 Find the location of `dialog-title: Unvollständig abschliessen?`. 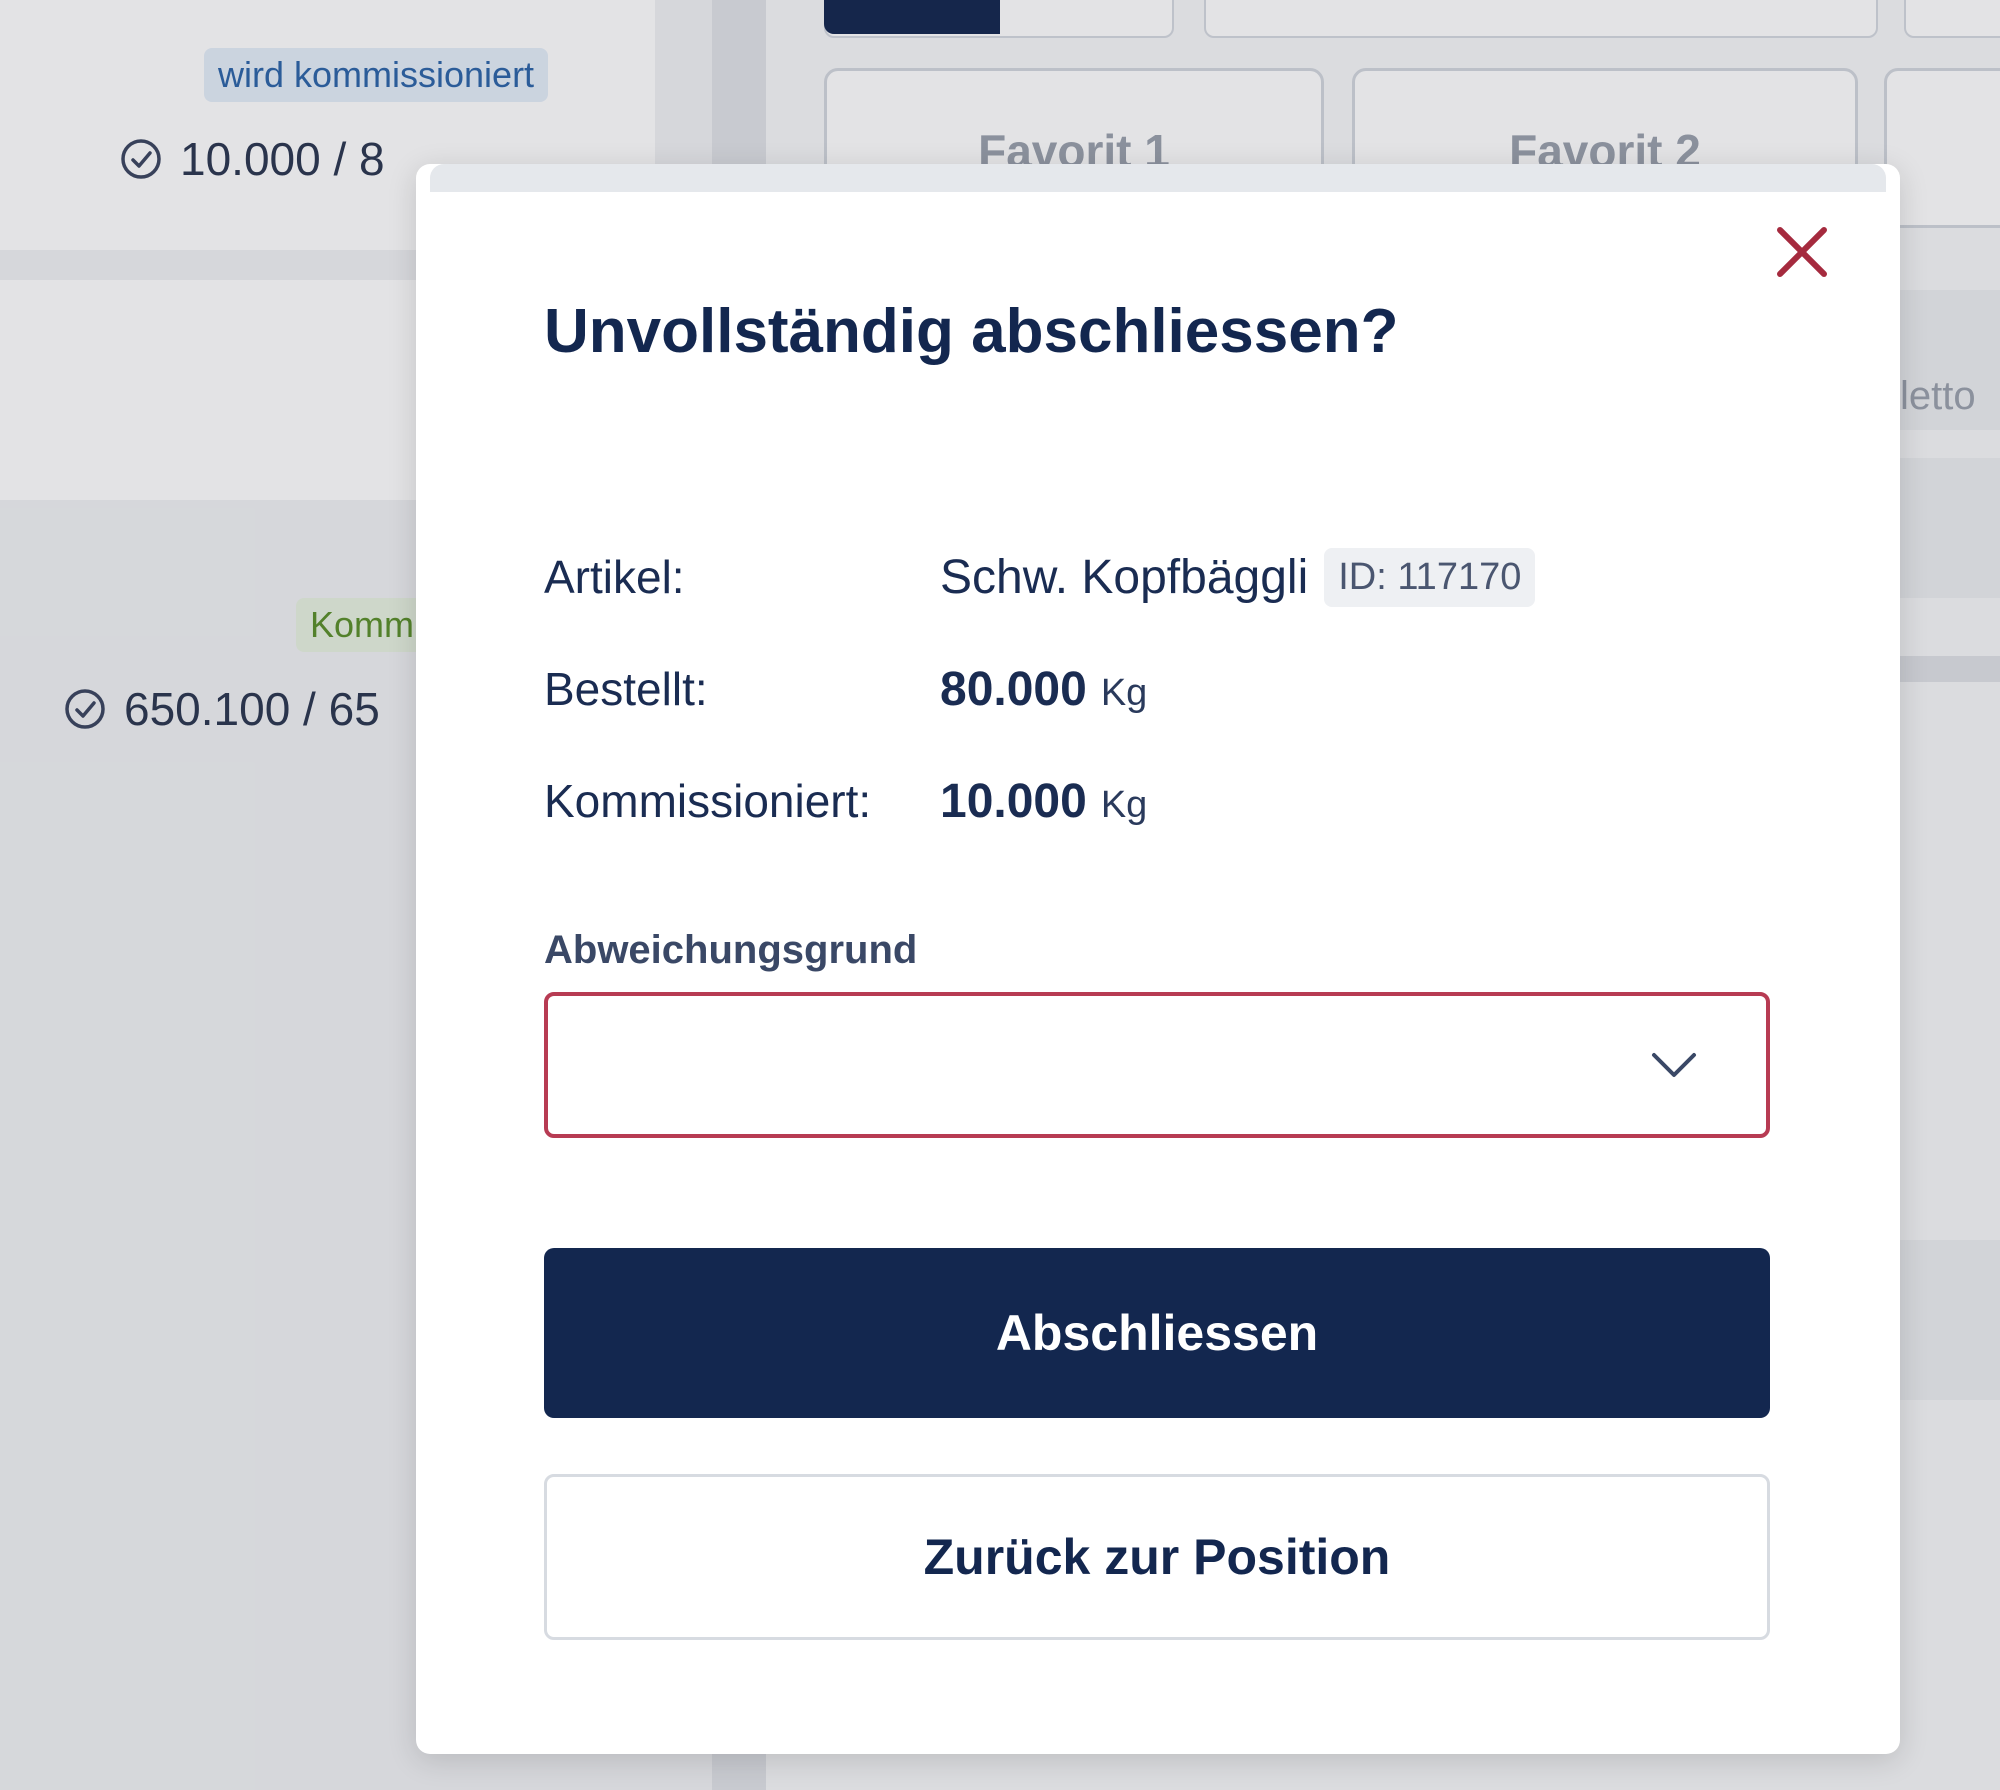

dialog-title: Unvollständig abschliessen? is located at coordinates (971, 331).